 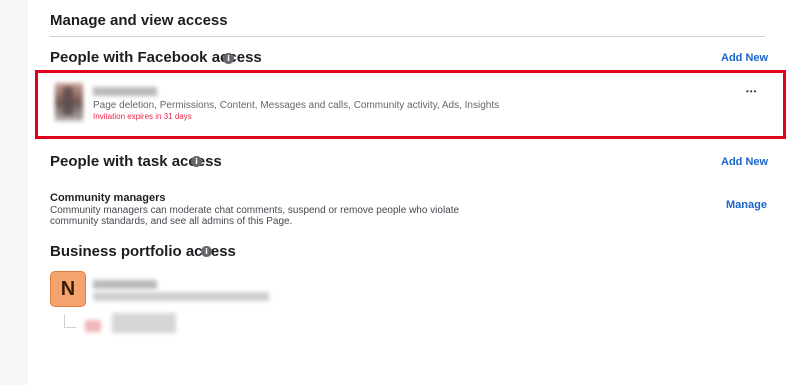 What do you see at coordinates (407, 36) in the screenshot?
I see `section-divider` at bounding box center [407, 36].